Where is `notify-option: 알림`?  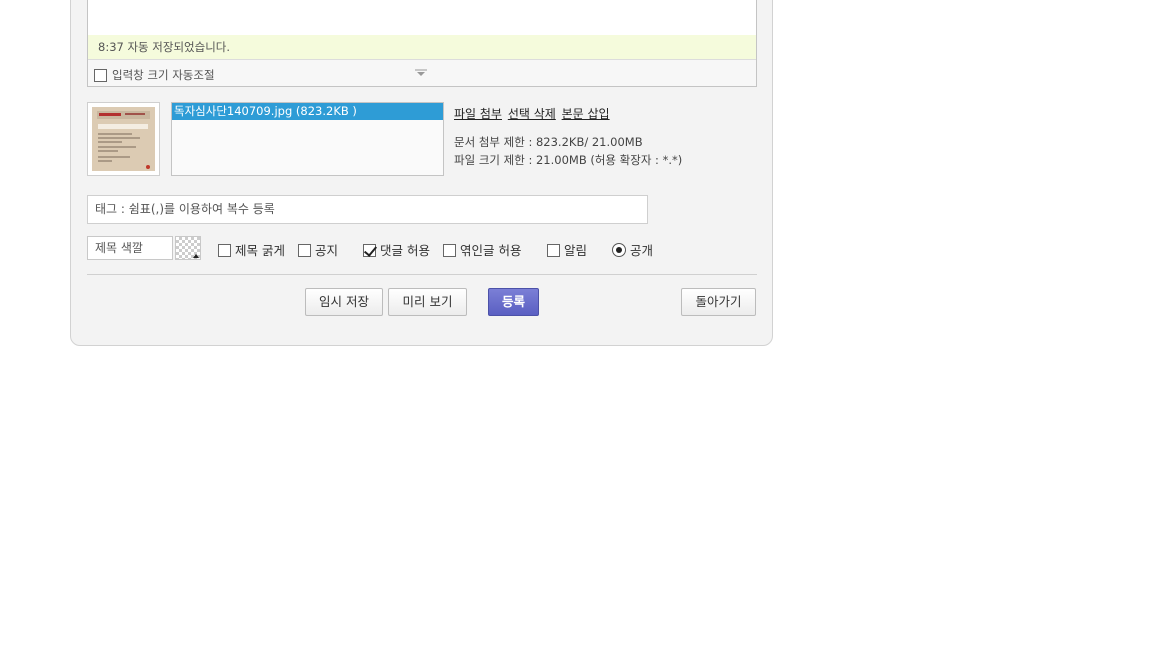 notify-option: 알림 is located at coordinates (567, 249).